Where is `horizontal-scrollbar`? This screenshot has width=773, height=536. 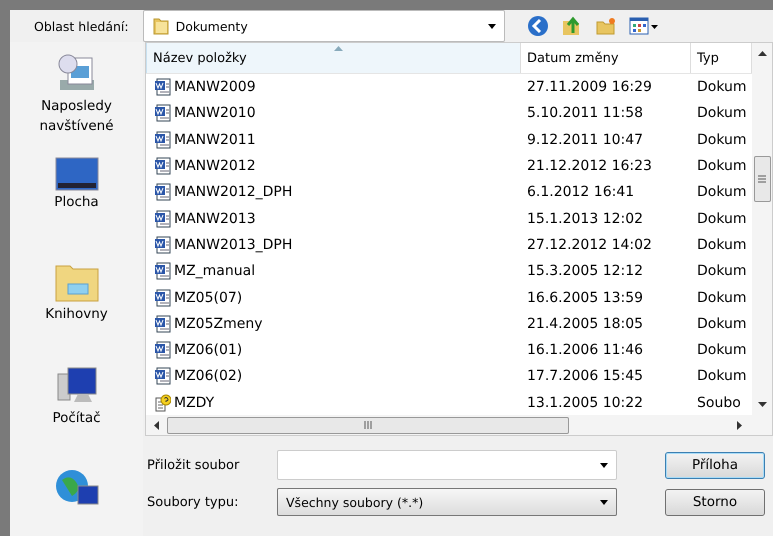
horizontal-scrollbar is located at coordinates (459, 425).